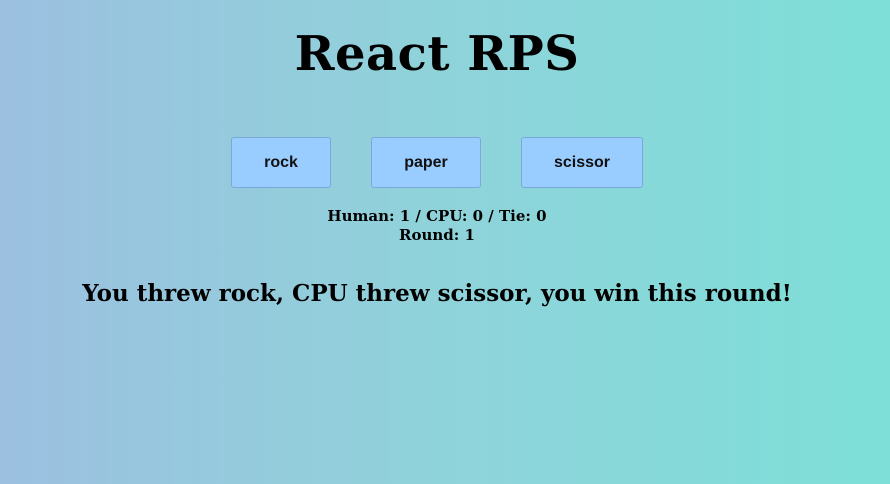 This screenshot has width=890, height=484. I want to click on paper-button: paper, so click(426, 162).